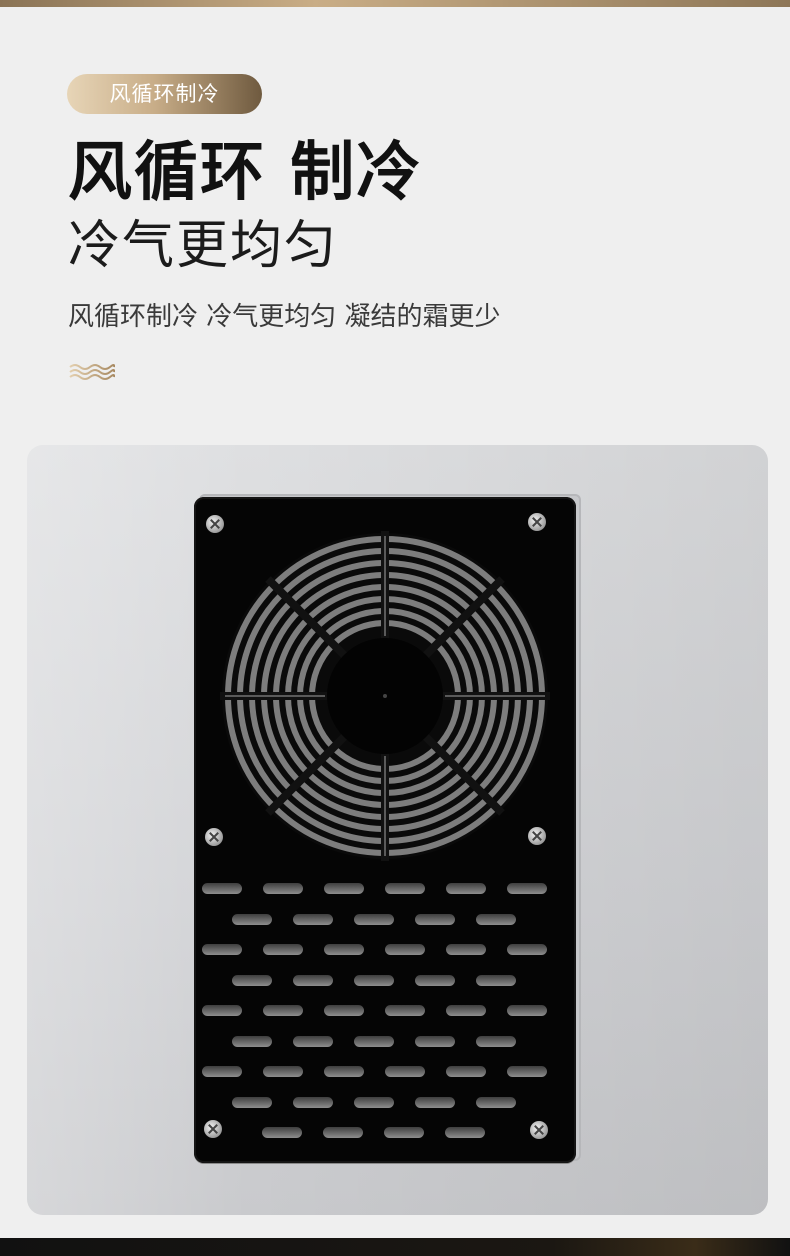 Image resolution: width=790 pixels, height=1256 pixels. What do you see at coordinates (203, 246) in the screenshot?
I see `page-subtitle: 冷气更均匀` at bounding box center [203, 246].